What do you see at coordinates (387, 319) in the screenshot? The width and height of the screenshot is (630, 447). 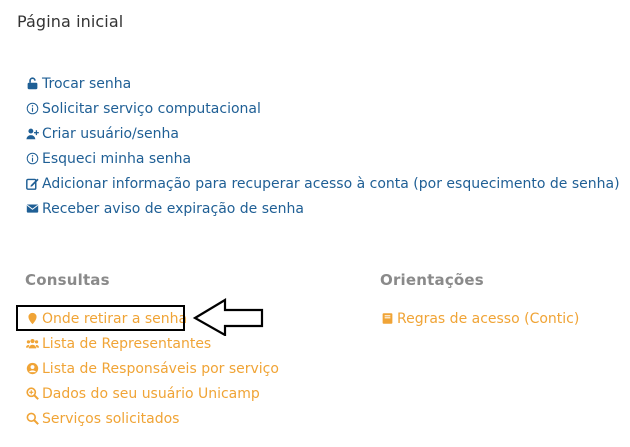 I see `book-icon` at bounding box center [387, 319].